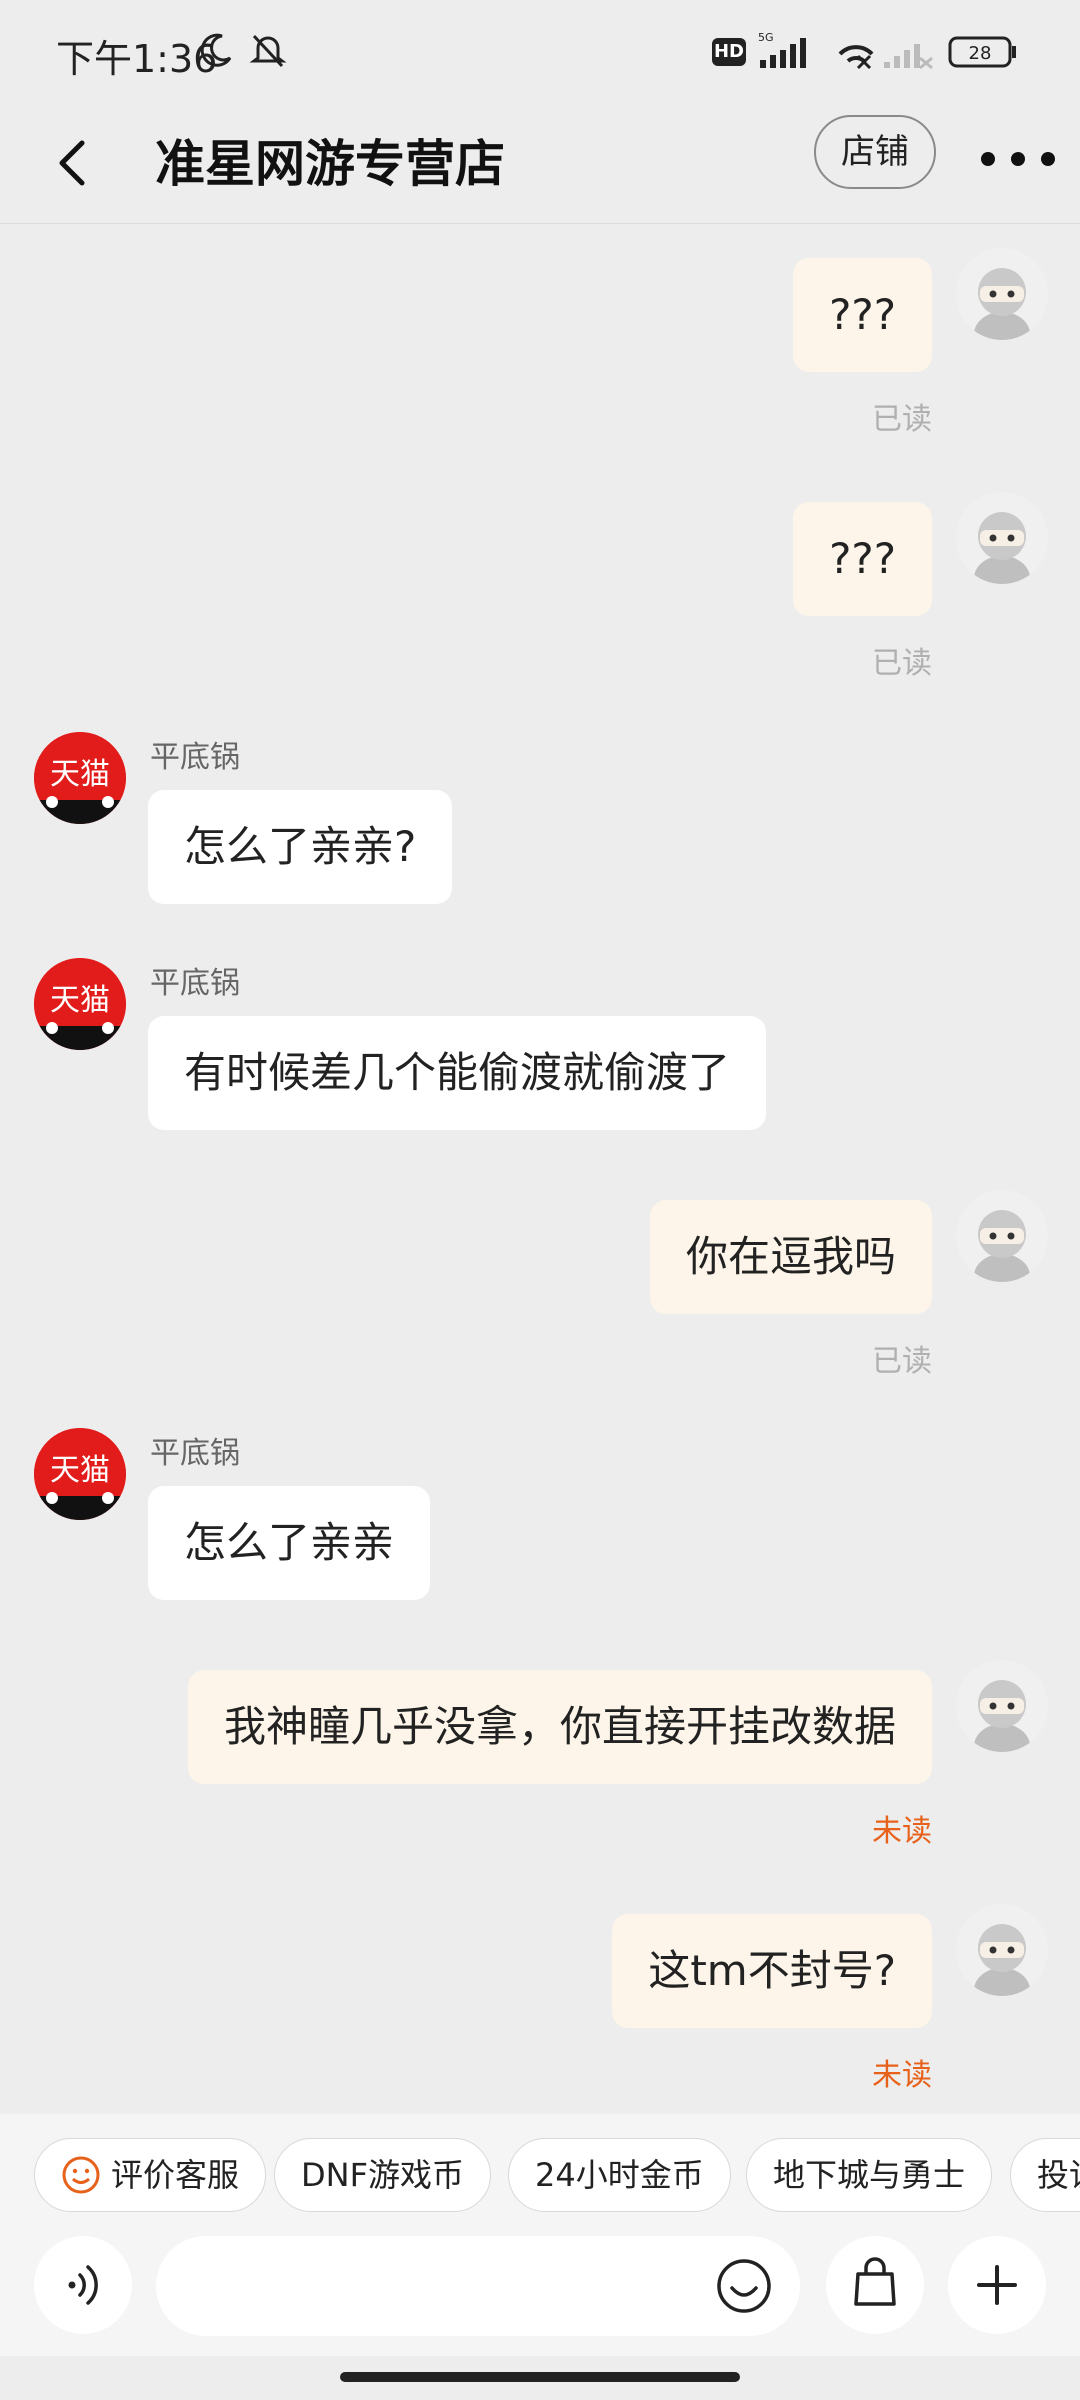 Image resolution: width=1080 pixels, height=2400 pixels. Describe the element at coordinates (382, 2175) in the screenshot. I see `chip-dnf-coins: DNF游戏币` at that location.